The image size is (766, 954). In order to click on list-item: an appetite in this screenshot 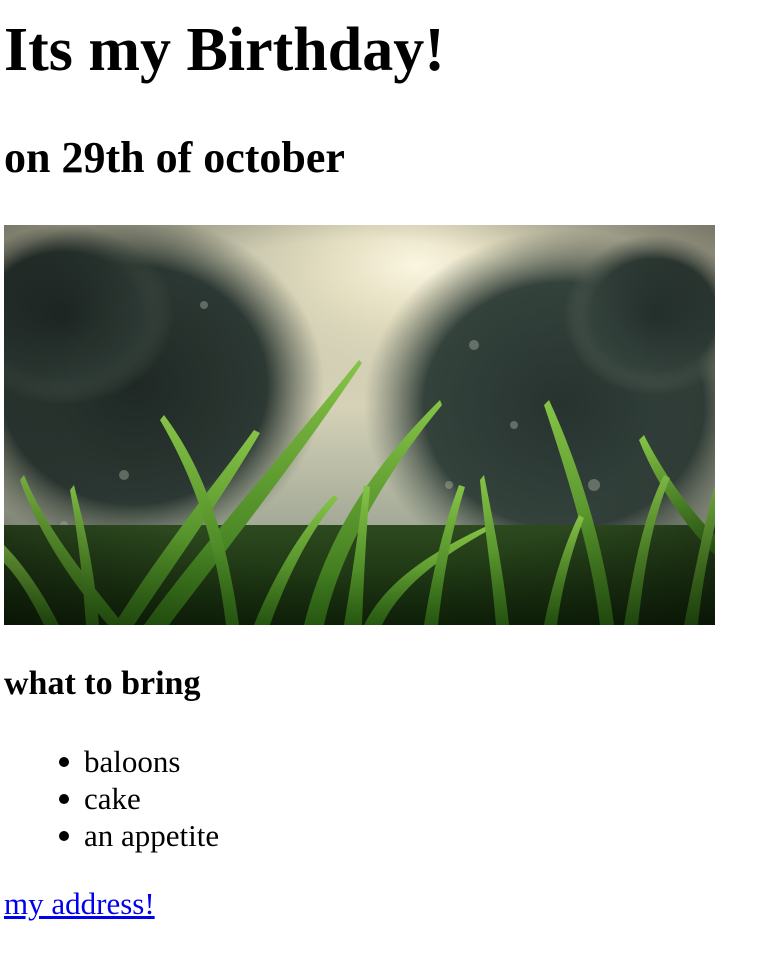, I will do `click(111, 835)`.